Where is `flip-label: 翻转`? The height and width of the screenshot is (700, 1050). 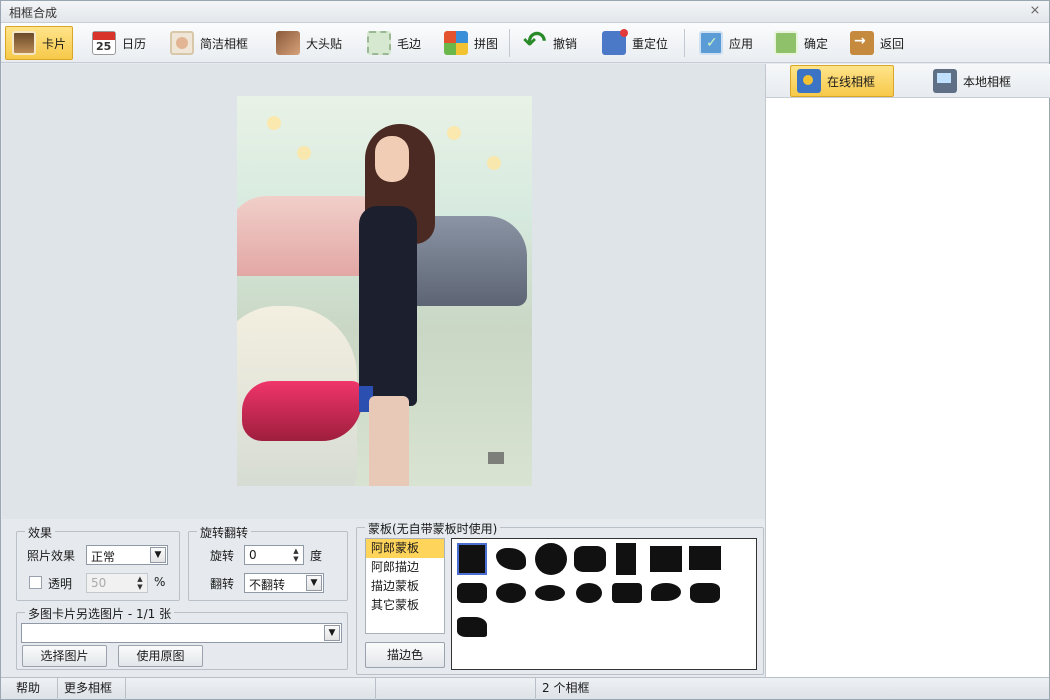
flip-label: 翻转 is located at coordinates (222, 584).